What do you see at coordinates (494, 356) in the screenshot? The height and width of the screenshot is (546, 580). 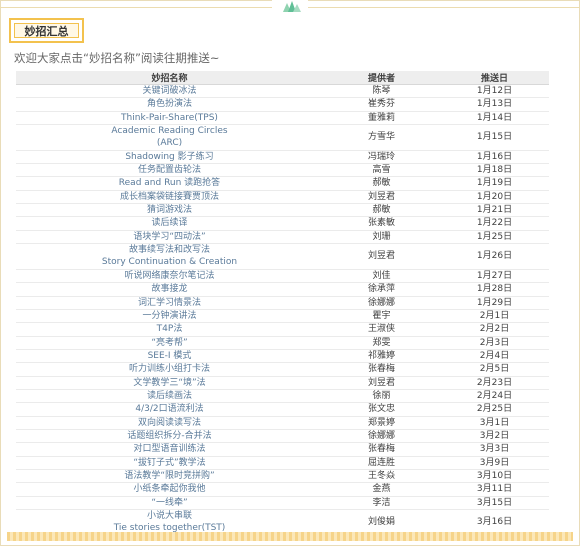 I see `date-cell: 2月4日` at bounding box center [494, 356].